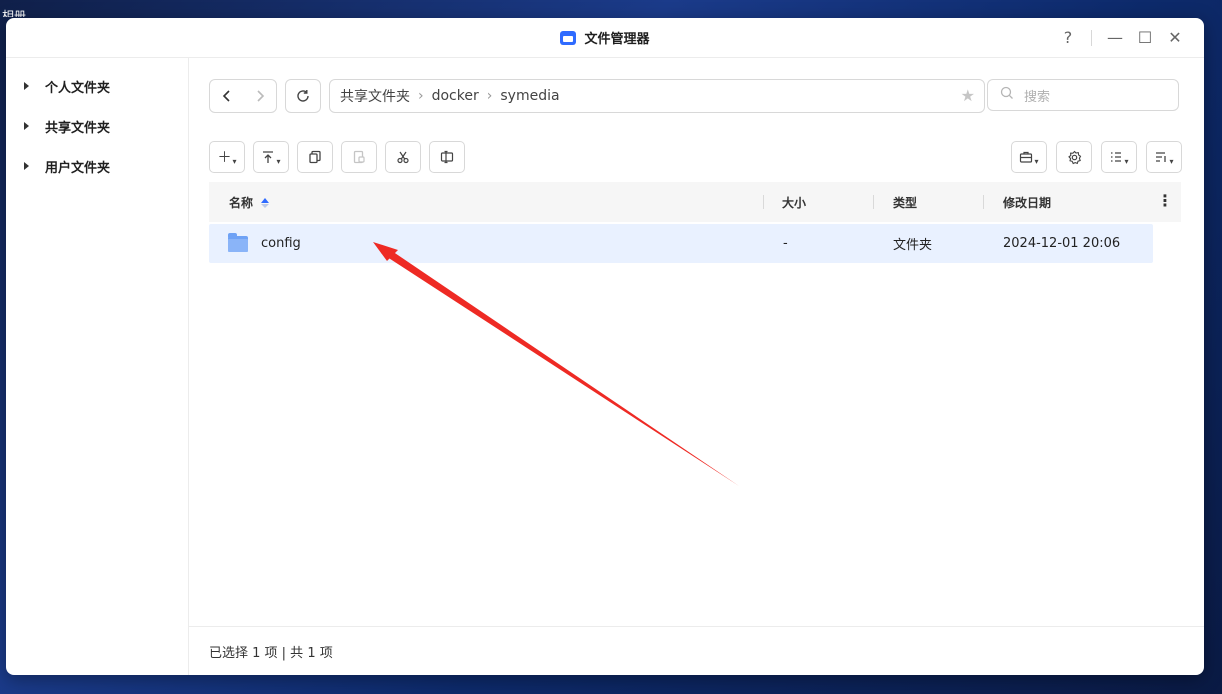  I want to click on copy-button, so click(315, 157).